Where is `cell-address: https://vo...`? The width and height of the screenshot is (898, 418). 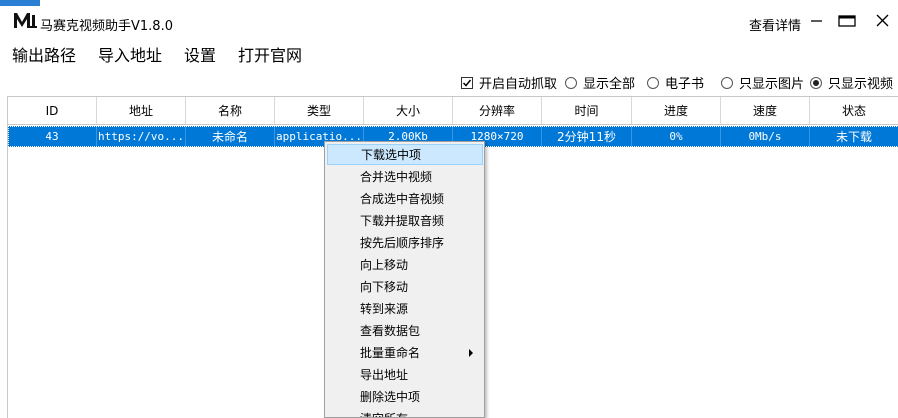
cell-address: https://vo... is located at coordinates (141, 136).